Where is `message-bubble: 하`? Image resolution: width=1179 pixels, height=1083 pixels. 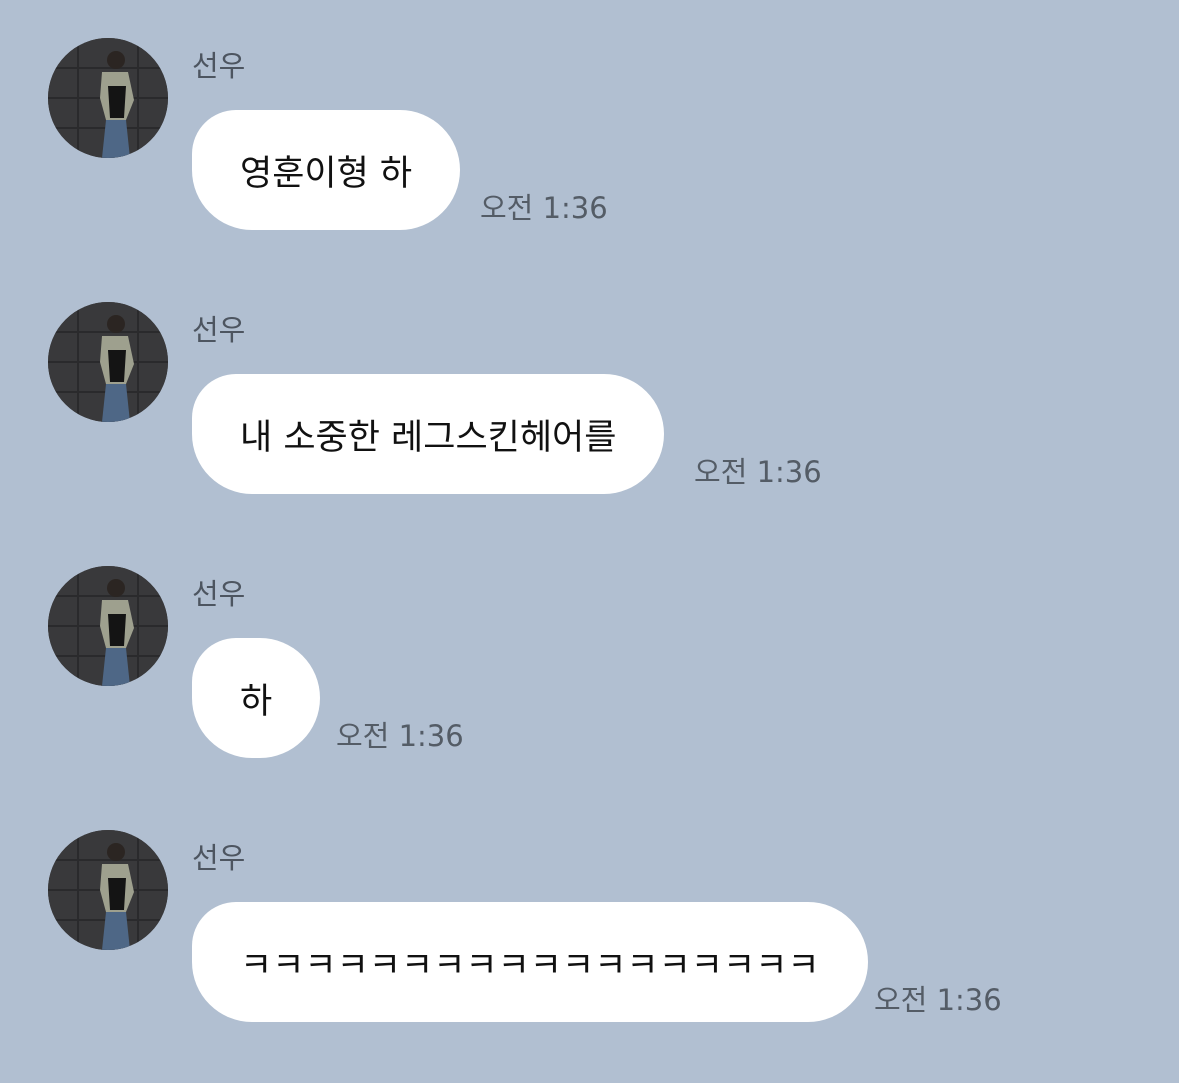 message-bubble: 하 is located at coordinates (256, 698).